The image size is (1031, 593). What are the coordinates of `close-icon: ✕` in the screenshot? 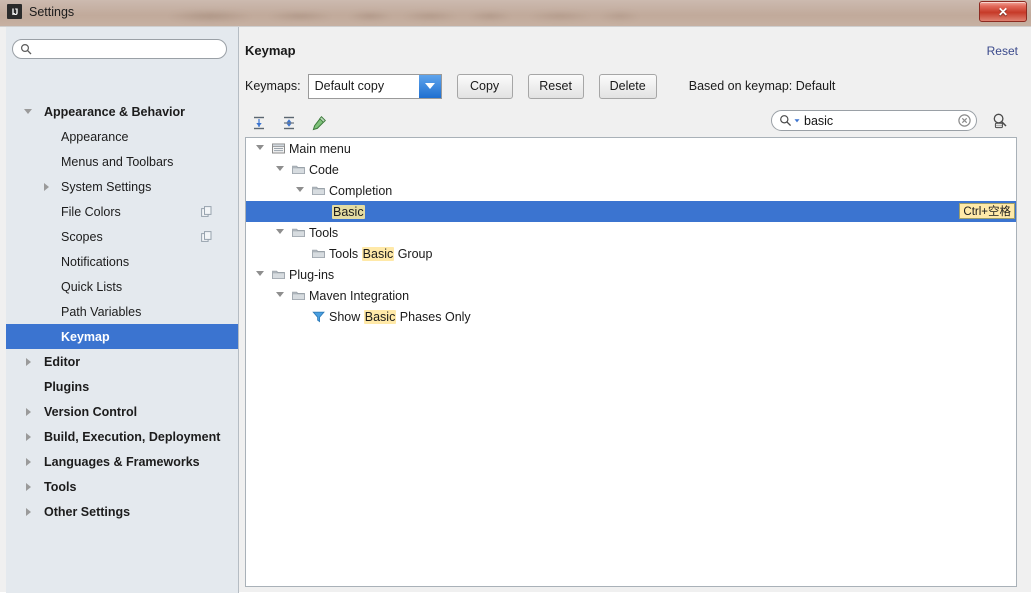 It's located at (1003, 11).